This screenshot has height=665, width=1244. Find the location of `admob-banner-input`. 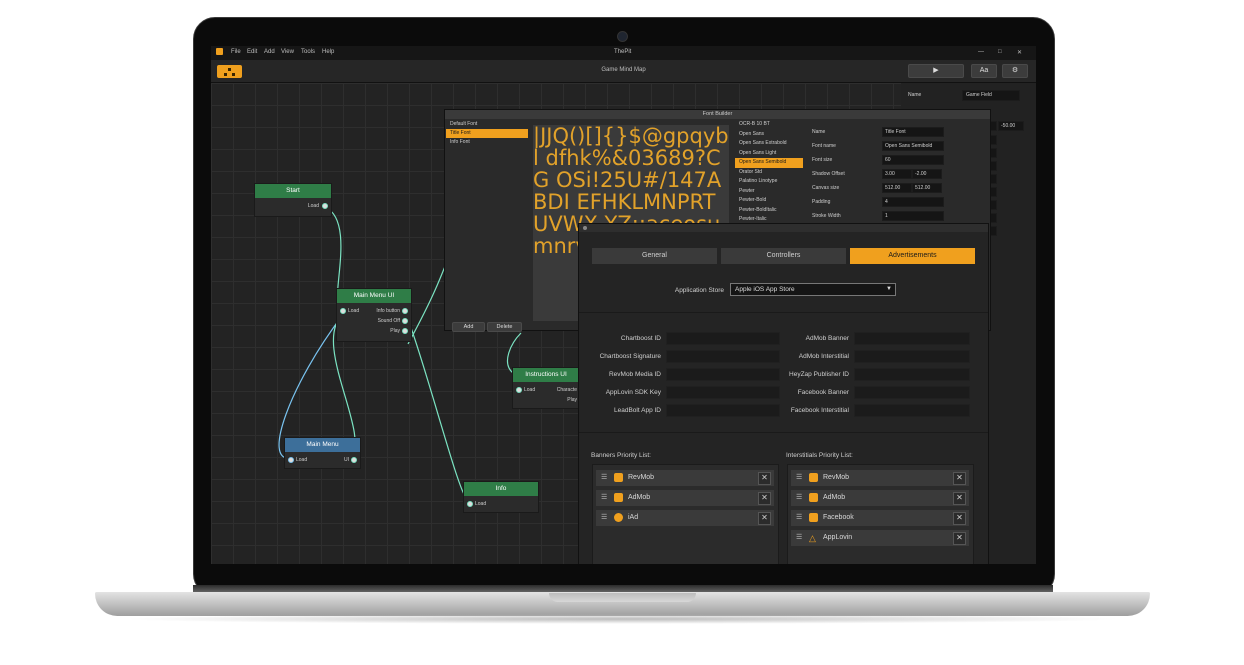

admob-banner-input is located at coordinates (912, 338).